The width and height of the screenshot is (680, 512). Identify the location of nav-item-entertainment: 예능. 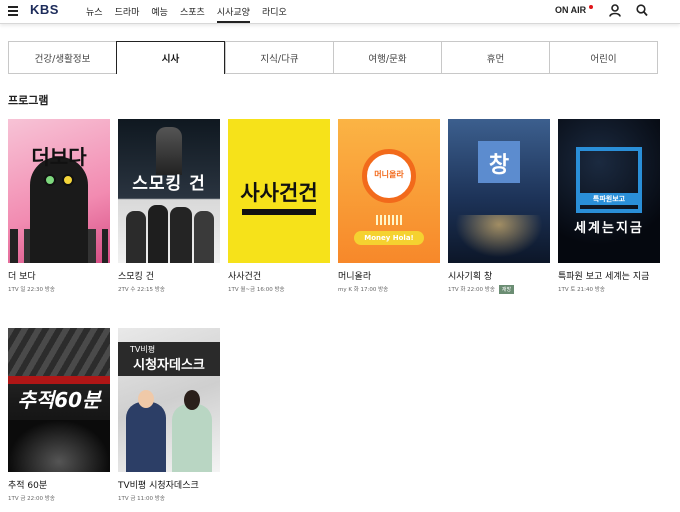
(159, 14).